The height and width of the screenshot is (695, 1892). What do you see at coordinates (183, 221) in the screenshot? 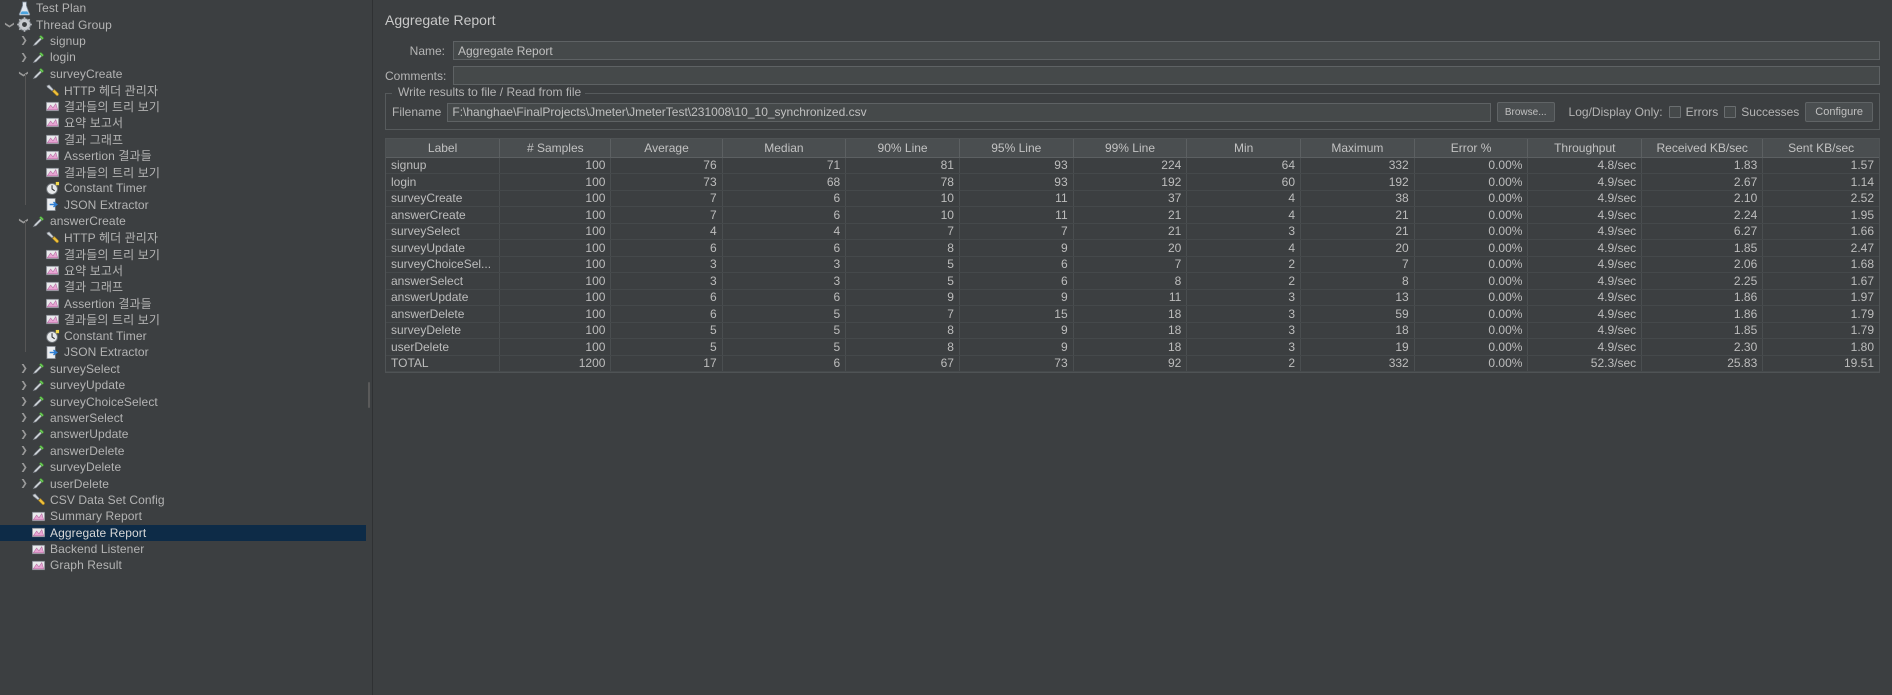
I see `tree-item-answercreate: ❯ answerCreate` at bounding box center [183, 221].